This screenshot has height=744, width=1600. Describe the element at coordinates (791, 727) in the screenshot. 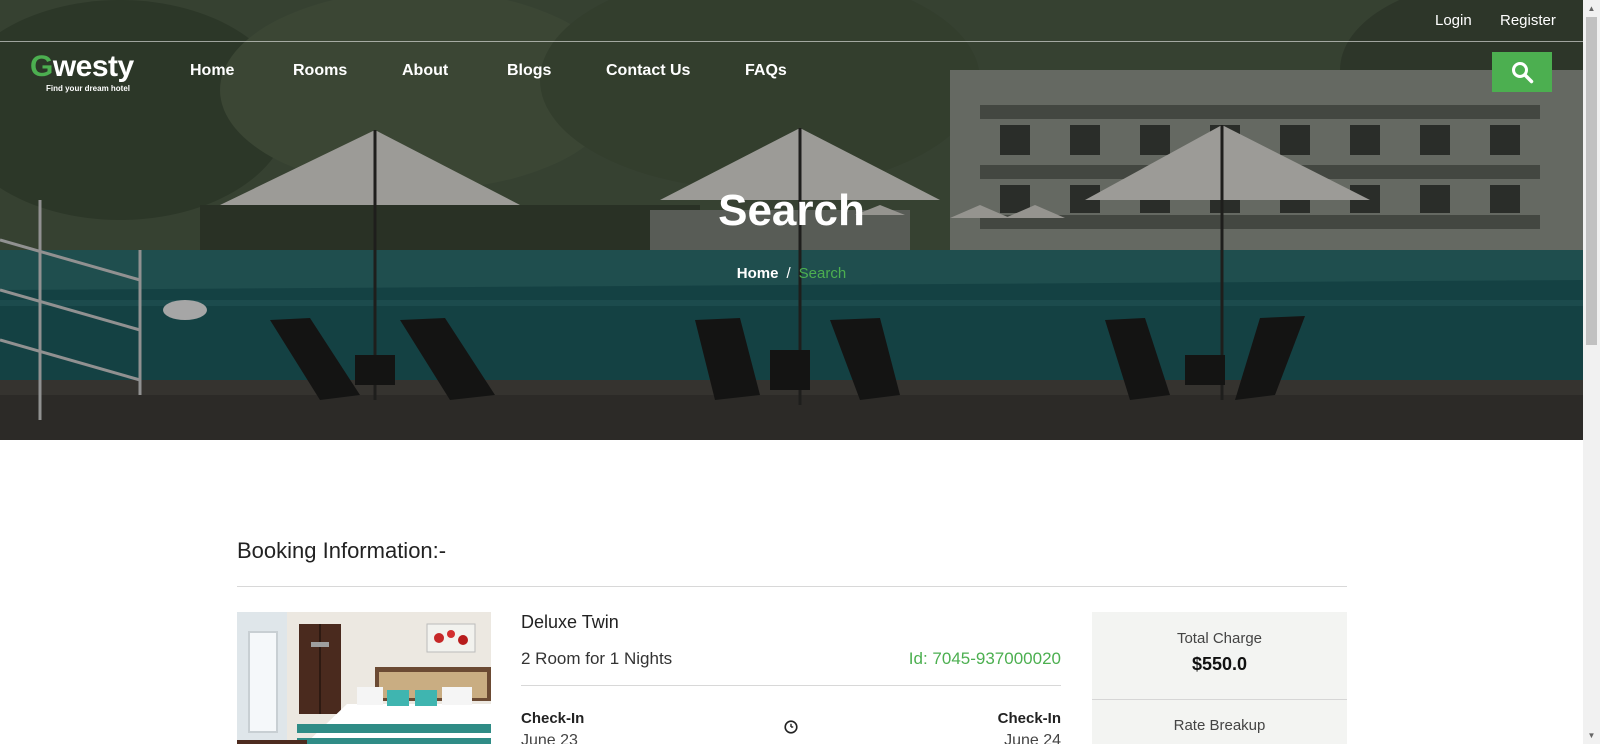

I see `clock-icon` at that location.